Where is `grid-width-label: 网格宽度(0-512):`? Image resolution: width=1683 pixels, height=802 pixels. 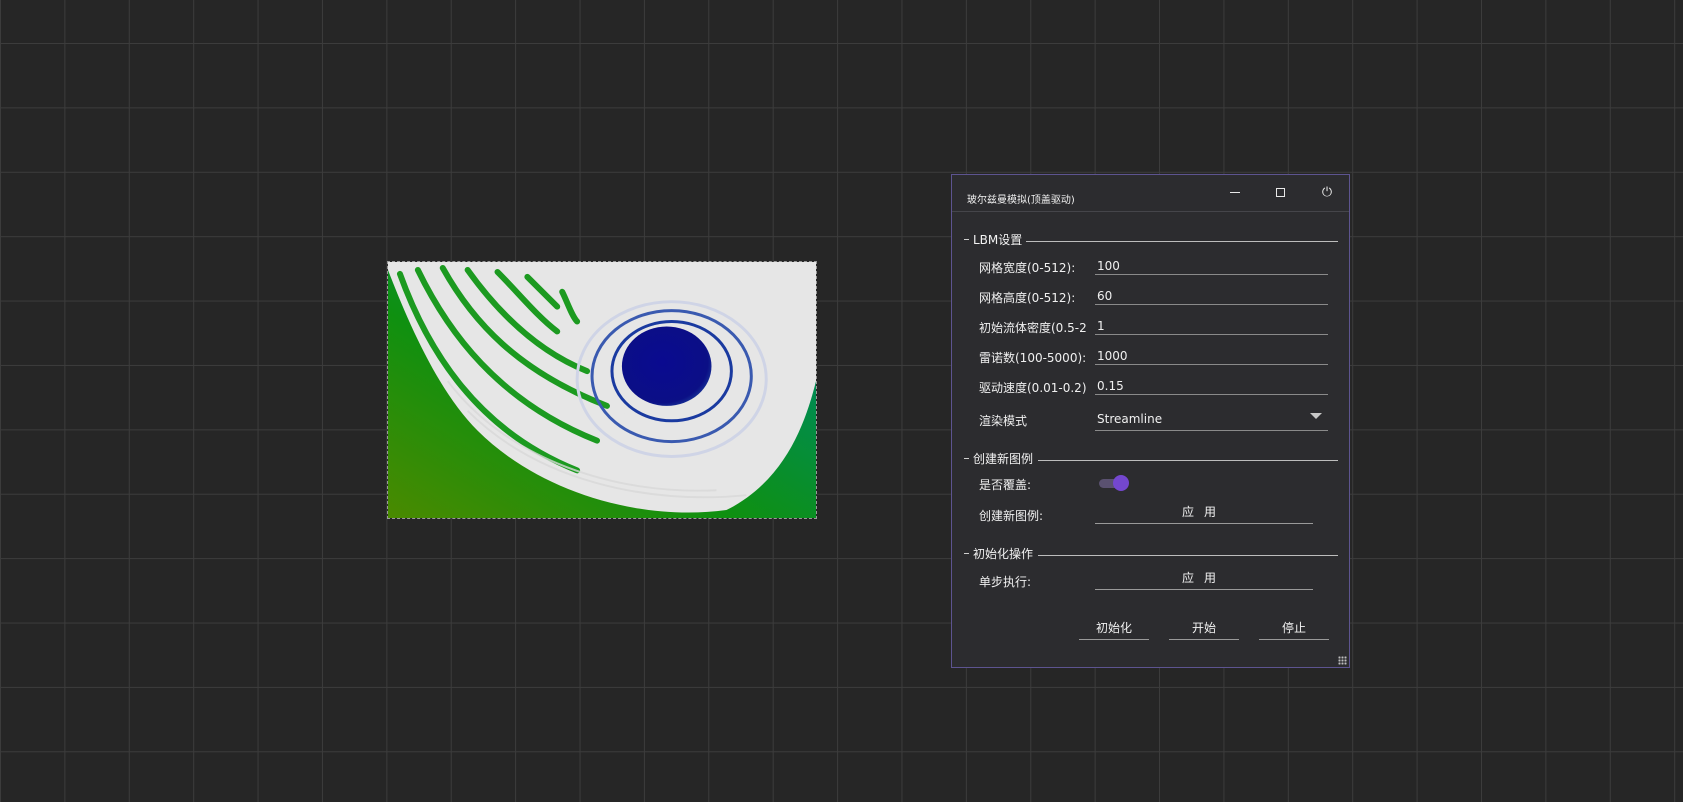
grid-width-label: 网格宽度(0-512): is located at coordinates (1027, 268).